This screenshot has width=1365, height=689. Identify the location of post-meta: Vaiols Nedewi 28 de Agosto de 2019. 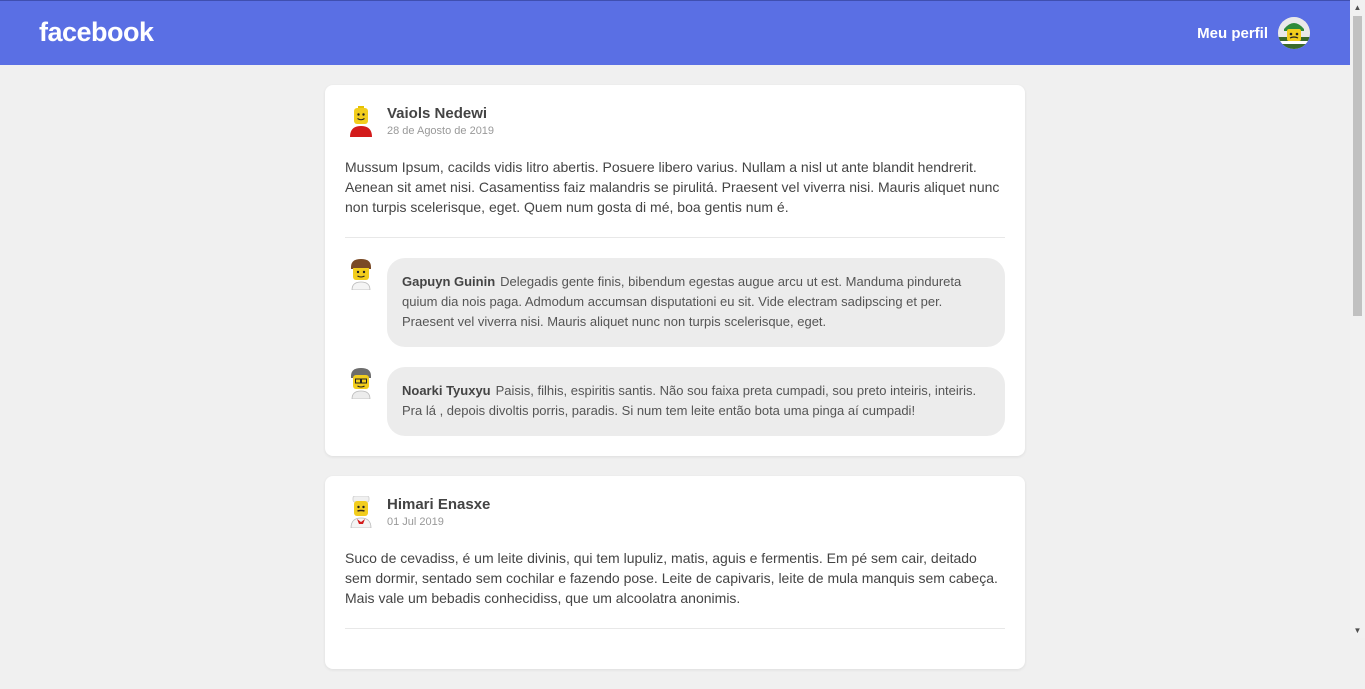
(440, 121).